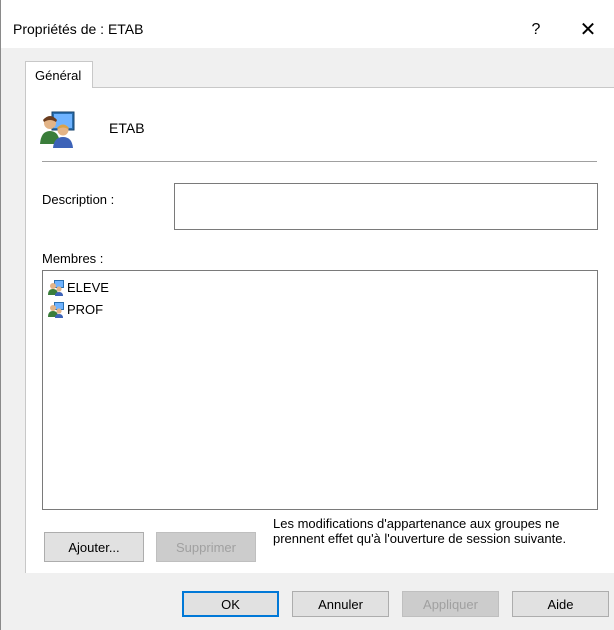 The height and width of the screenshot is (630, 614). Describe the element at coordinates (78, 199) in the screenshot. I see `description-label: Description :` at that location.